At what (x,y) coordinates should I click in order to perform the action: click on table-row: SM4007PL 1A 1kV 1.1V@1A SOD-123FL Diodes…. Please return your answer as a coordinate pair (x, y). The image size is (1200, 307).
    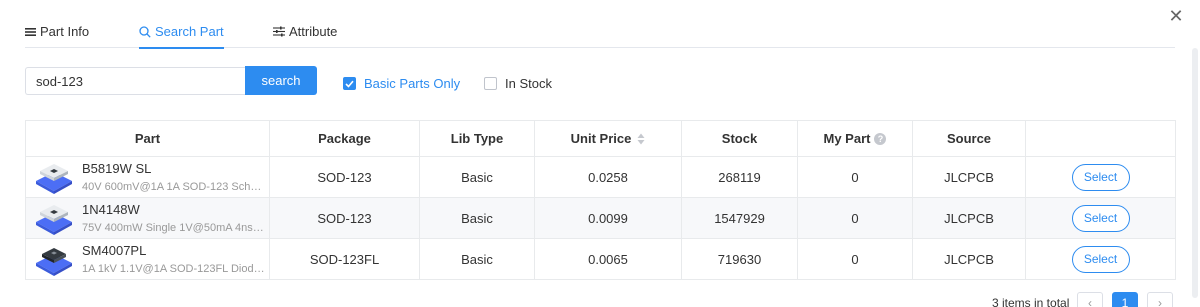
    Looking at the image, I should click on (600, 259).